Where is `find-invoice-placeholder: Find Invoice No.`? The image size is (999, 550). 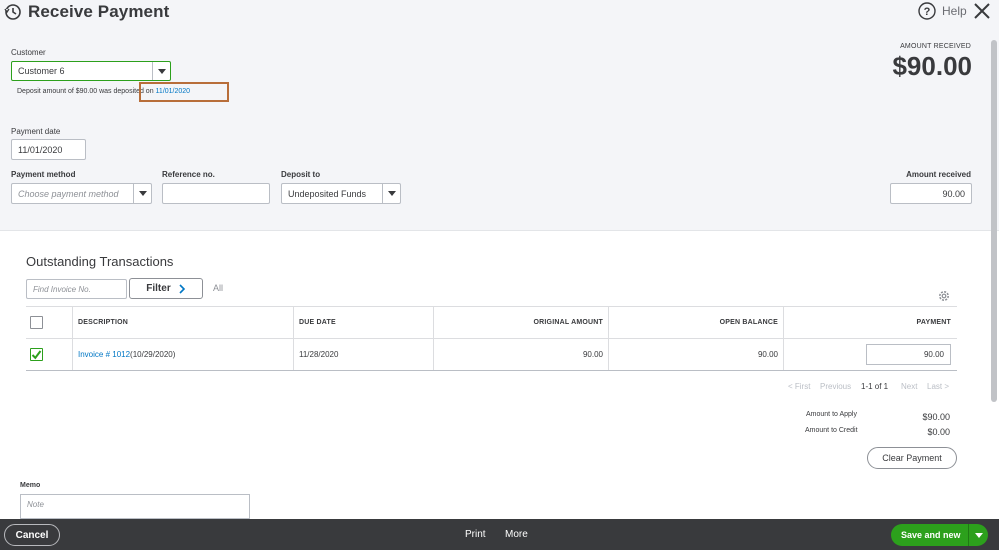 find-invoice-placeholder: Find Invoice No. is located at coordinates (62, 289).